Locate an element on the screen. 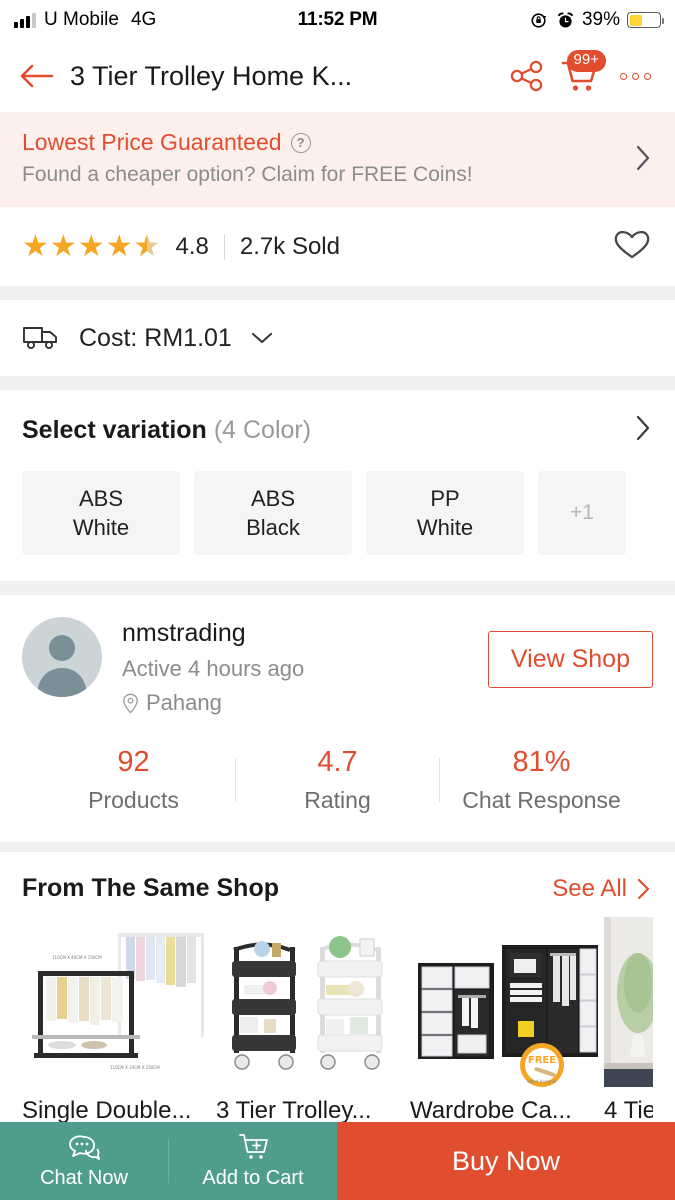 The image size is (675, 1200). shop-info: nmstrading Active 4 hours ago Pahang is located at coordinates (295, 666).